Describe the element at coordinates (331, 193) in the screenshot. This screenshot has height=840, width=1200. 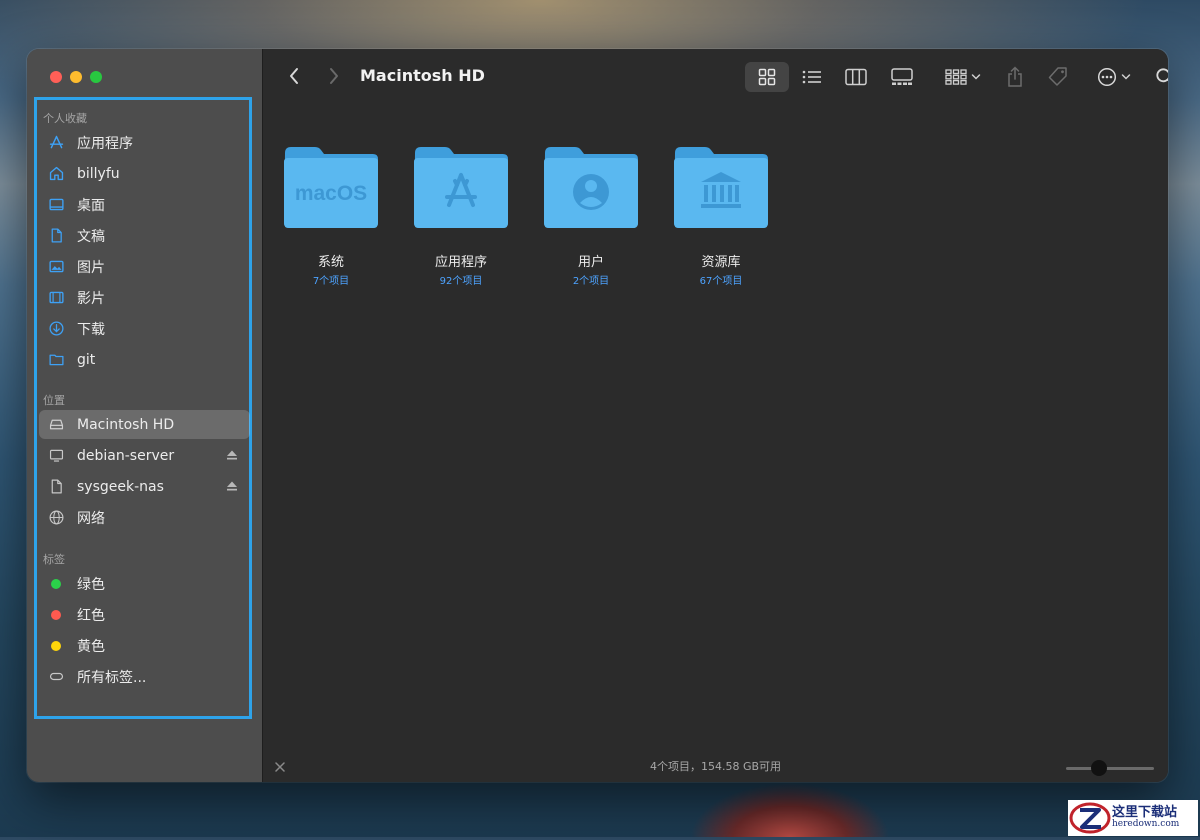
I see `svg-text: macOS` at that location.